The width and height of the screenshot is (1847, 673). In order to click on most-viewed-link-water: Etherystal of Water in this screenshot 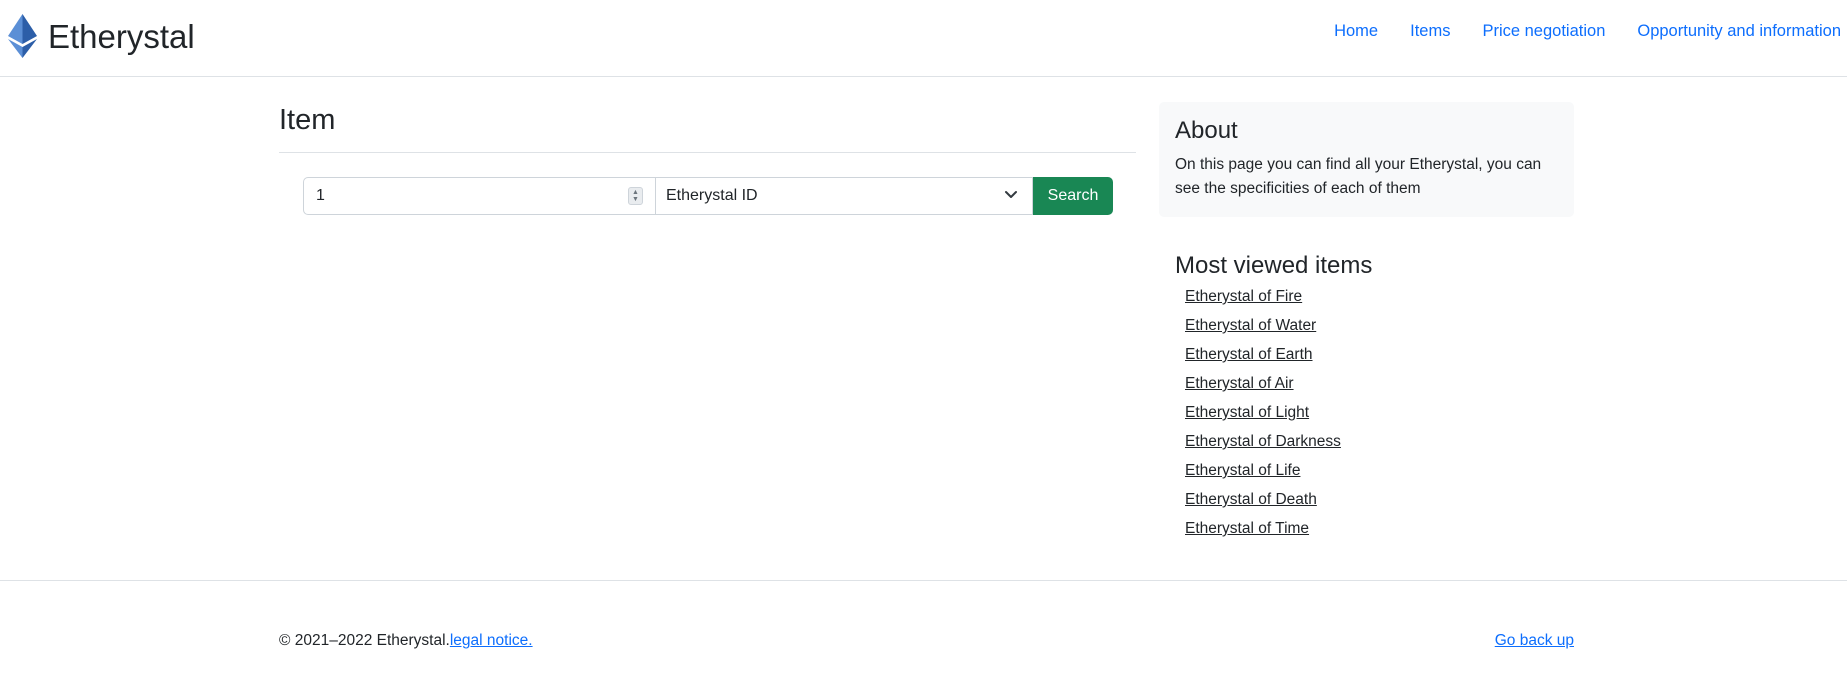, I will do `click(1250, 325)`.